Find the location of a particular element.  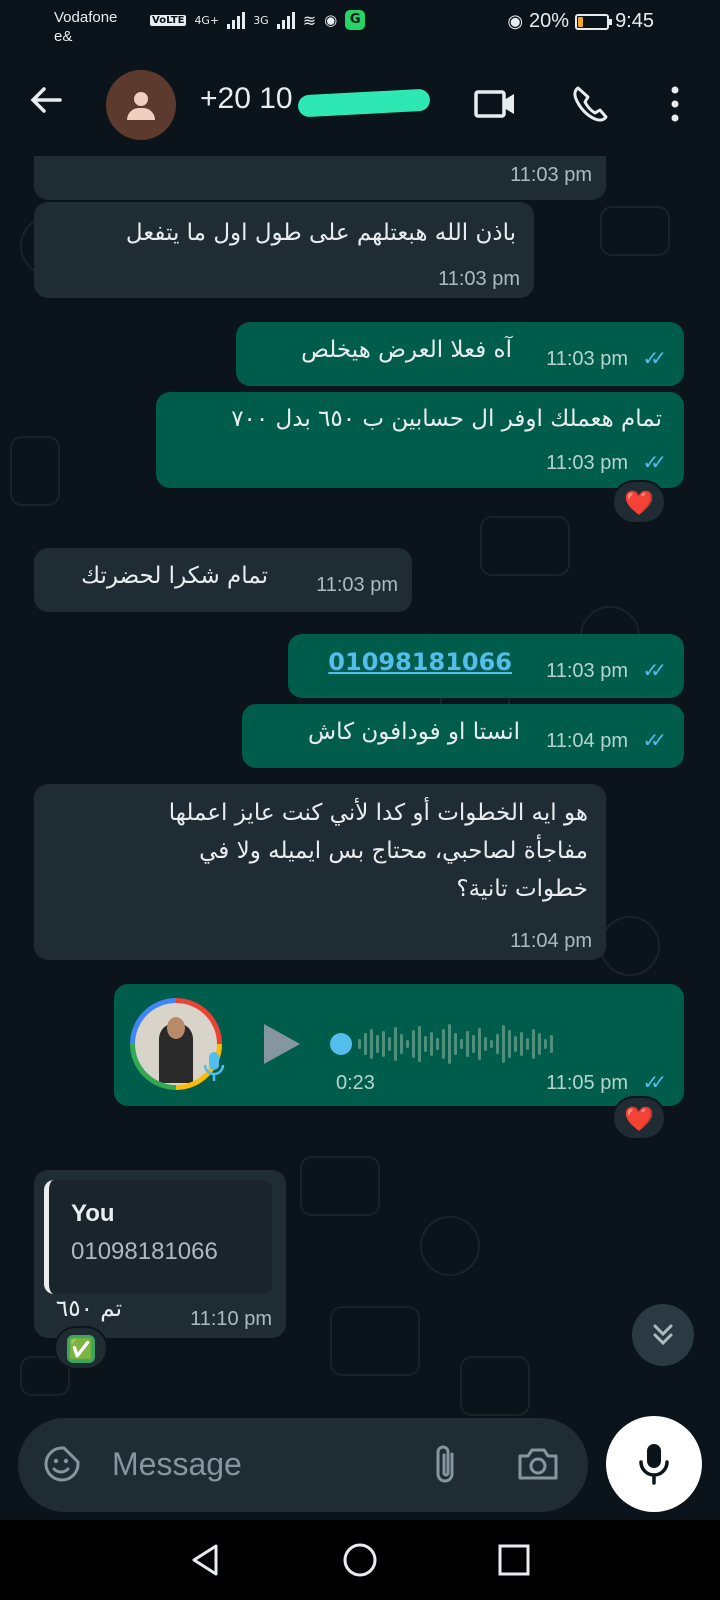

check-emoji: ✅ is located at coordinates (81, 1349).